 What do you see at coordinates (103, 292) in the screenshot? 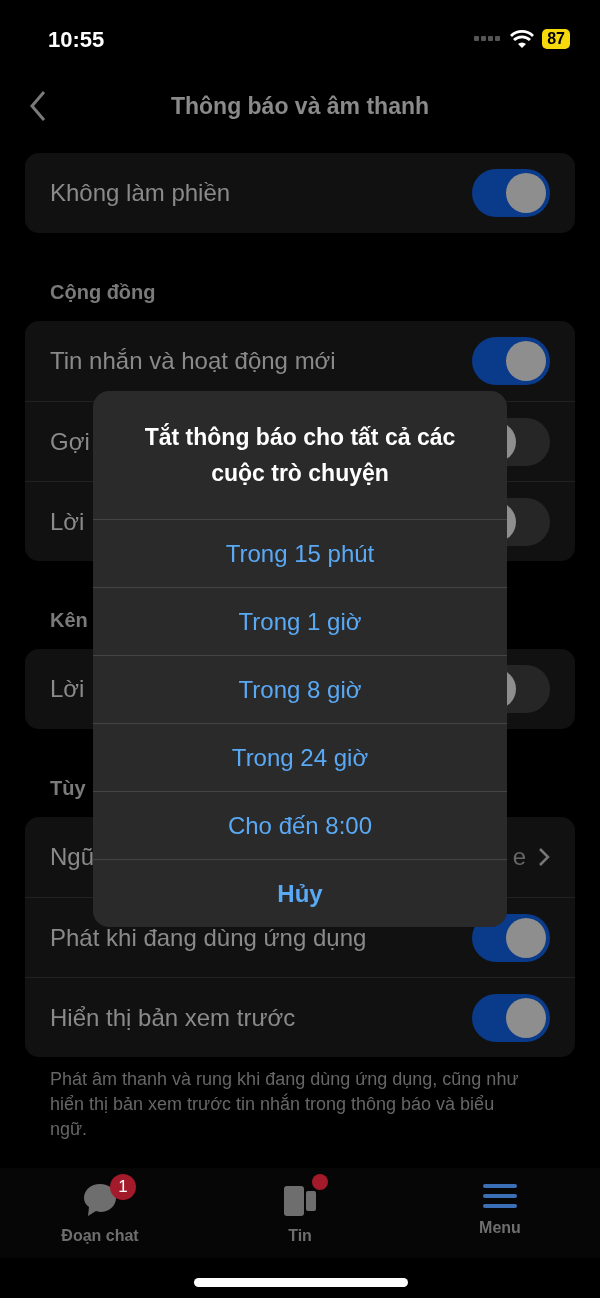
I see `section-header: Cộng đồng` at bounding box center [103, 292].